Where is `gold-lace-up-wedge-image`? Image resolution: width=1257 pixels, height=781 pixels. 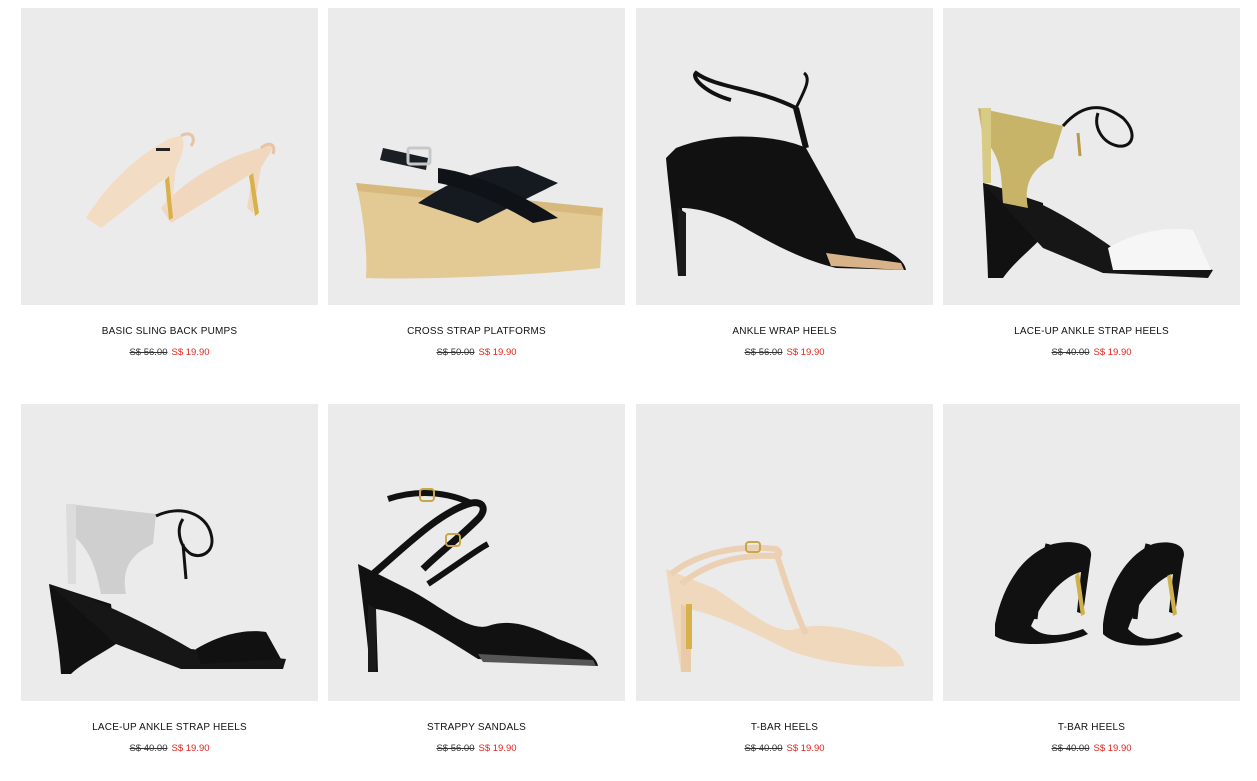 gold-lace-up-wedge-image is located at coordinates (1091, 156).